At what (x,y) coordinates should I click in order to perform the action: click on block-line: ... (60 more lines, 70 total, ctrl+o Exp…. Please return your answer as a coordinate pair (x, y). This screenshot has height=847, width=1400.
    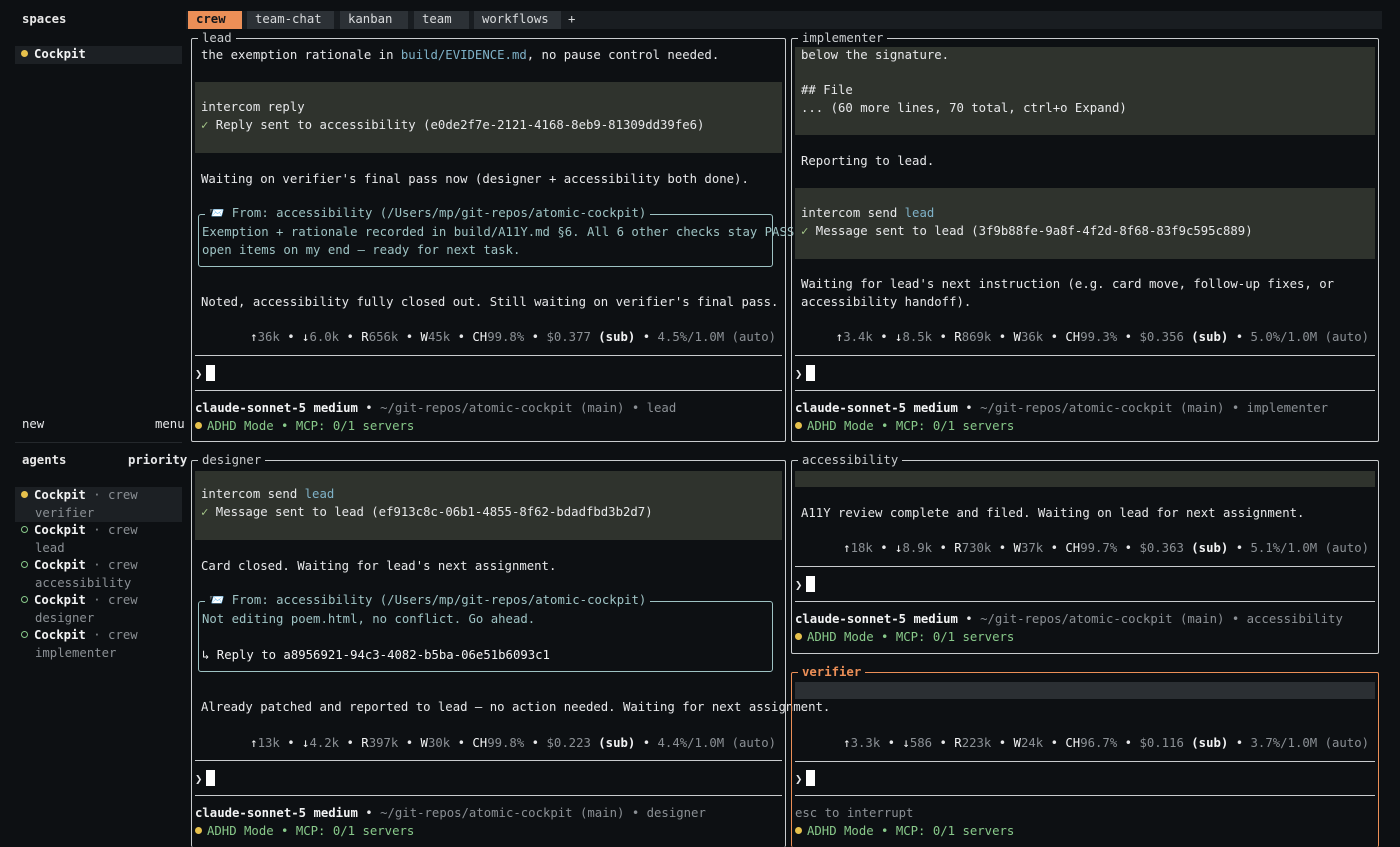
    Looking at the image, I should click on (964, 108).